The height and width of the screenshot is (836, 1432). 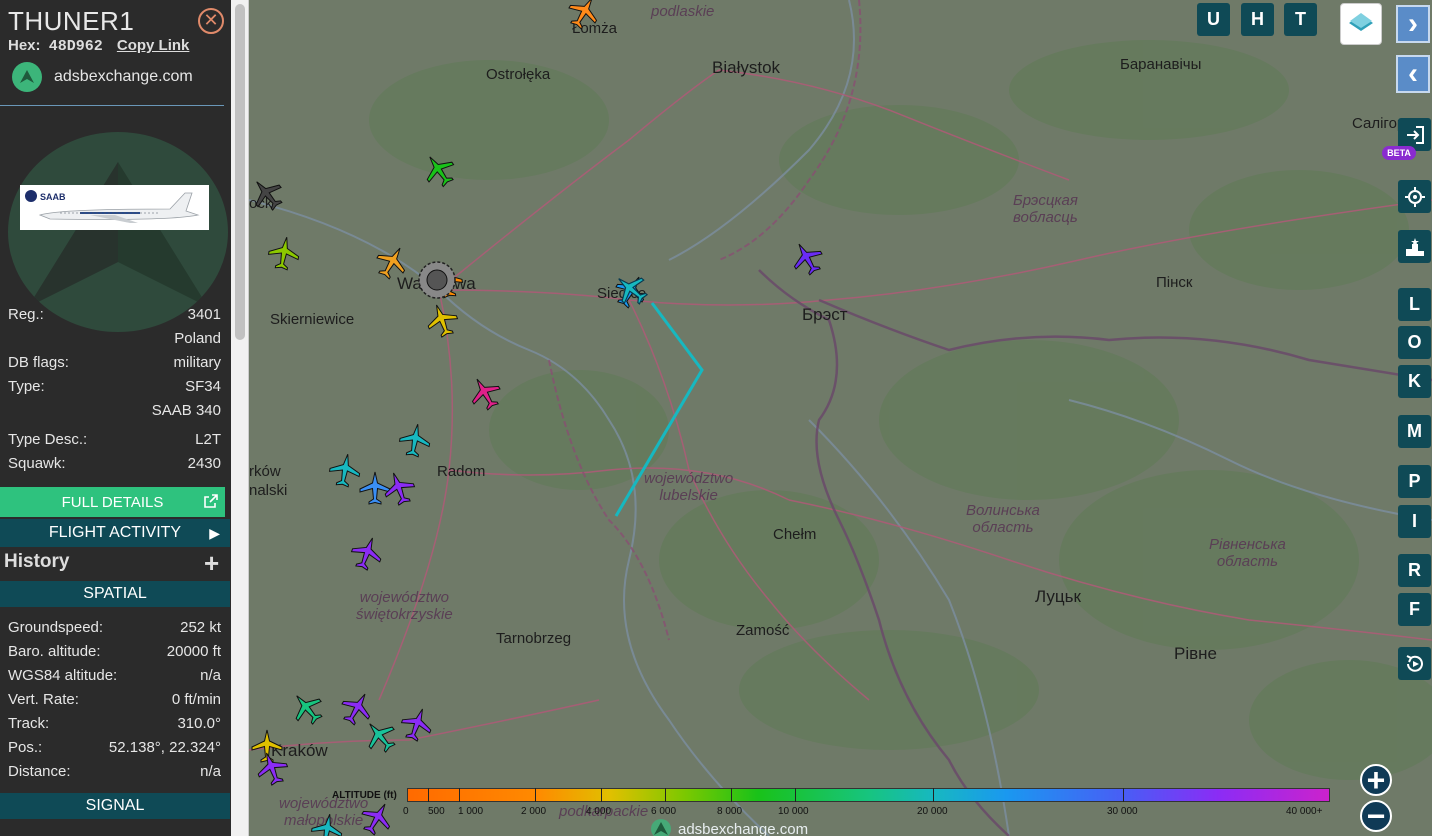 I want to click on track-row: Track: 310.0°, so click(x=114, y=725).